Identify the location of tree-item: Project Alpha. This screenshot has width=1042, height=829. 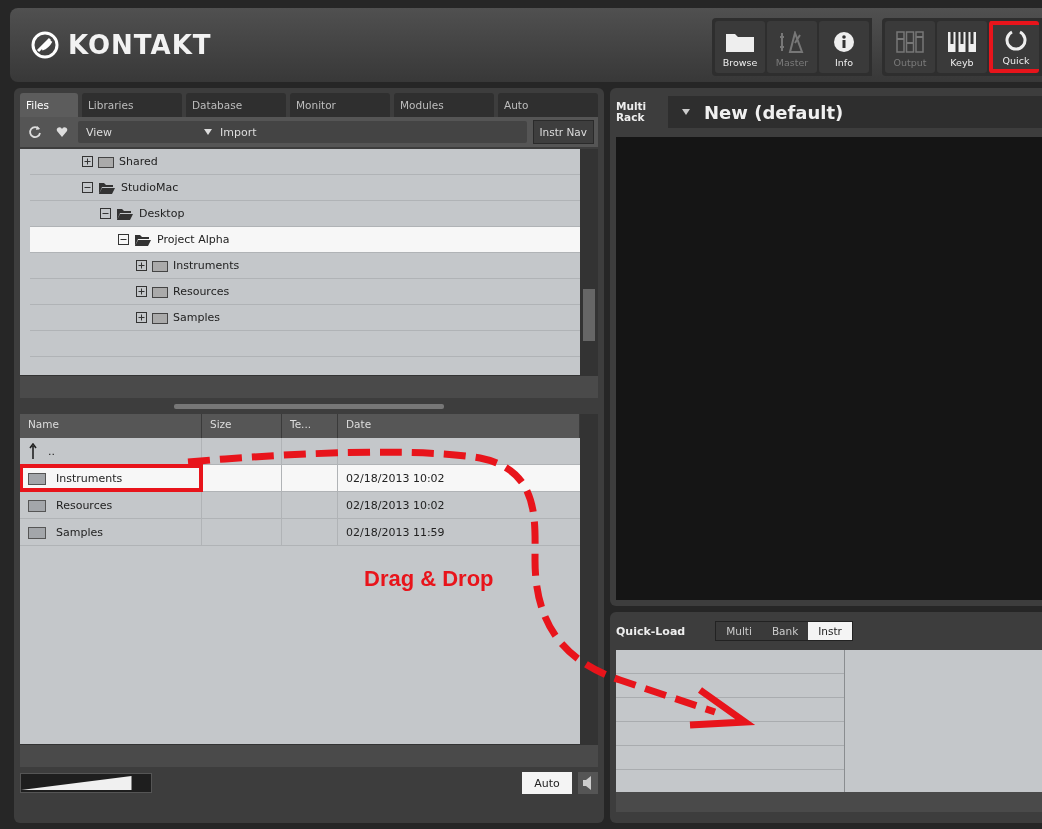
(305, 240).